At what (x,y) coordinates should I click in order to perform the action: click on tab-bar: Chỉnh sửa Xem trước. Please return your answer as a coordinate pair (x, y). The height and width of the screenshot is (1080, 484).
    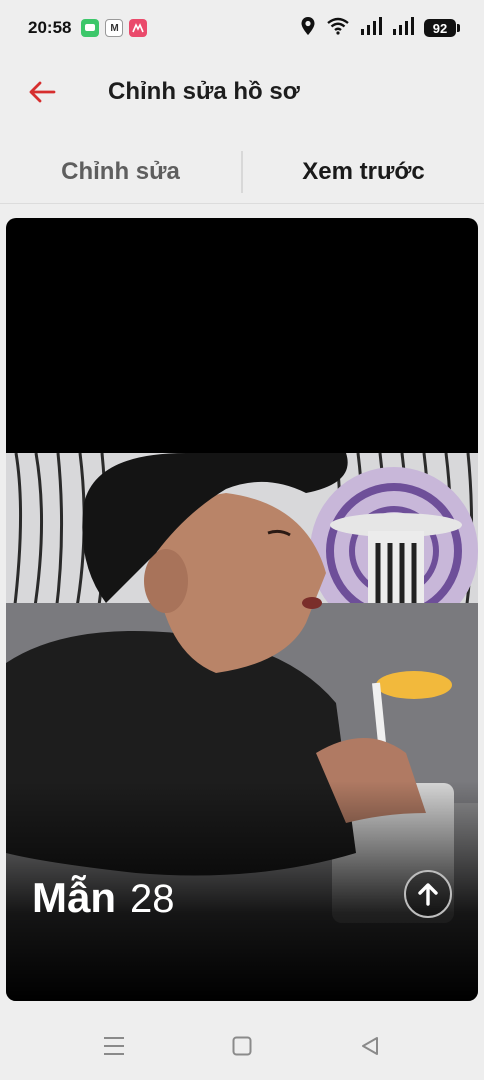
    Looking at the image, I should click on (242, 172).